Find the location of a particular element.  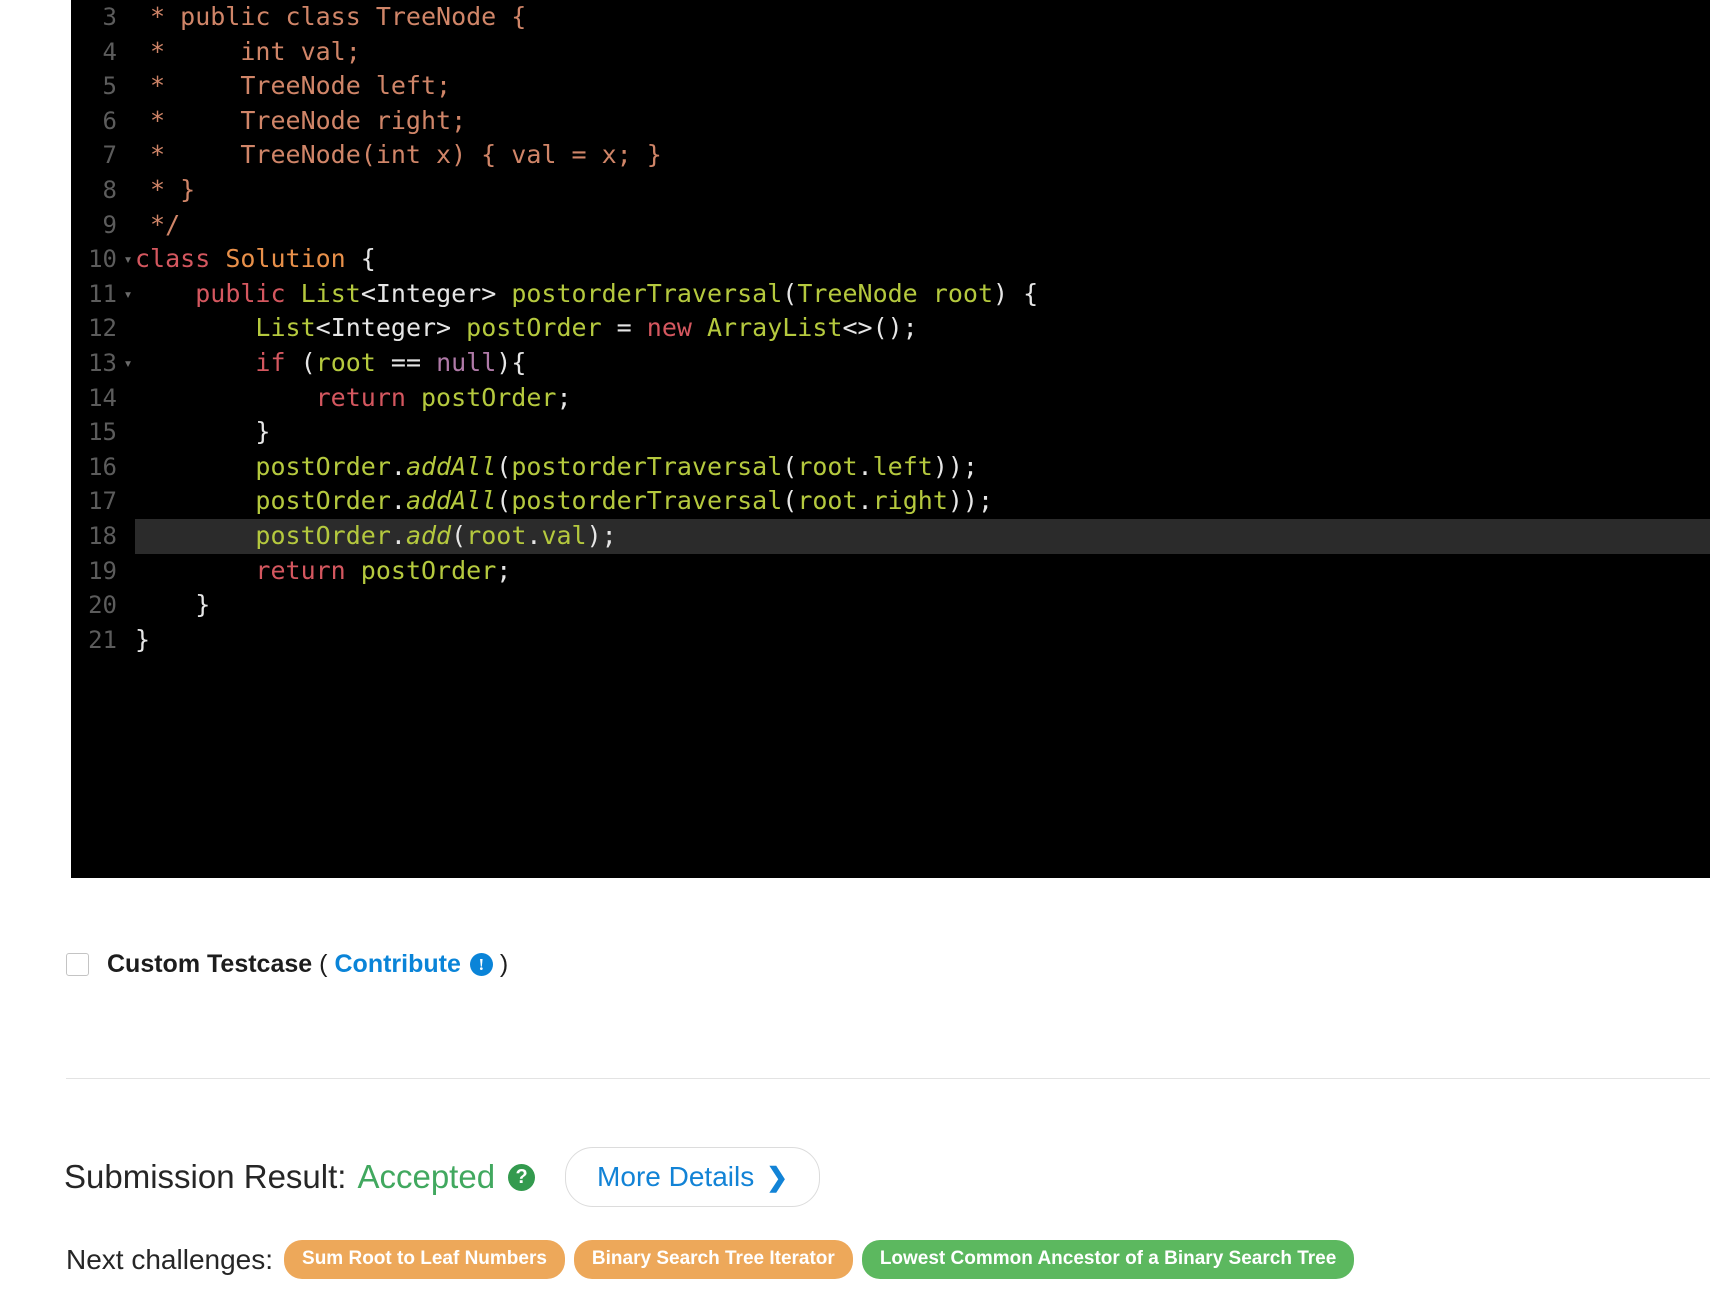

code-token: right is located at coordinates (910, 501).